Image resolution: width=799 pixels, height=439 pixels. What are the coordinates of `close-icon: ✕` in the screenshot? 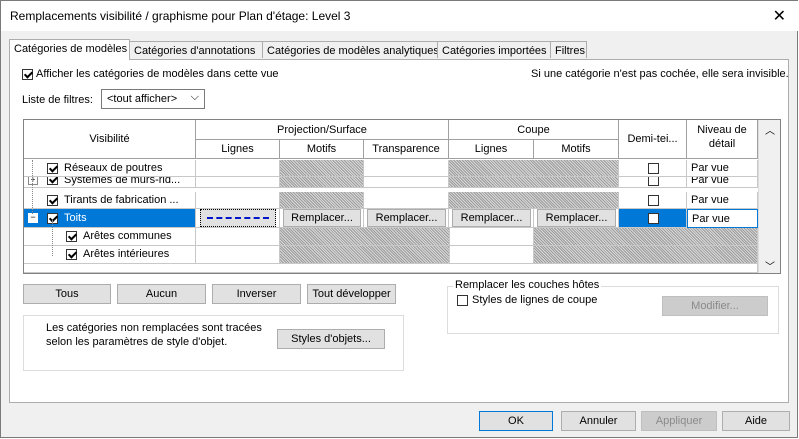 It's located at (779, 16).